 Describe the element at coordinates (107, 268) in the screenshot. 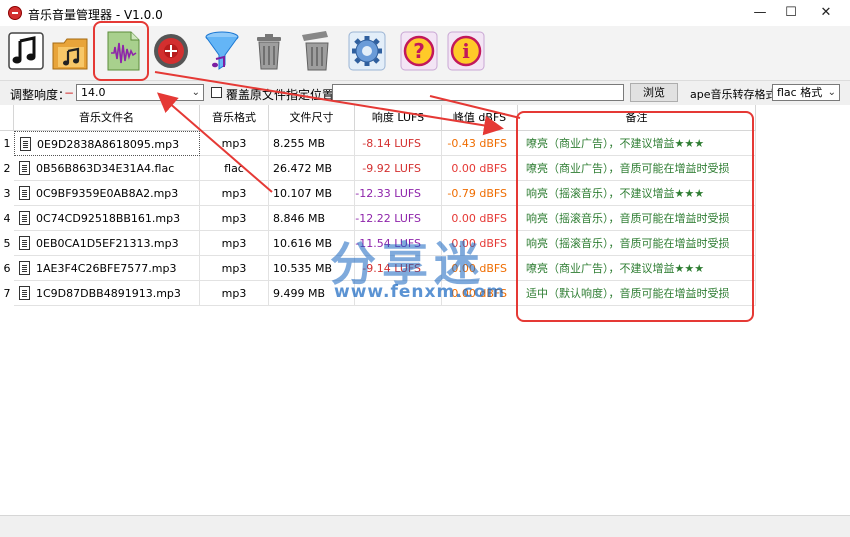

I see `cell-filename: 1AE3F4C26BFE7577.mp3` at that location.